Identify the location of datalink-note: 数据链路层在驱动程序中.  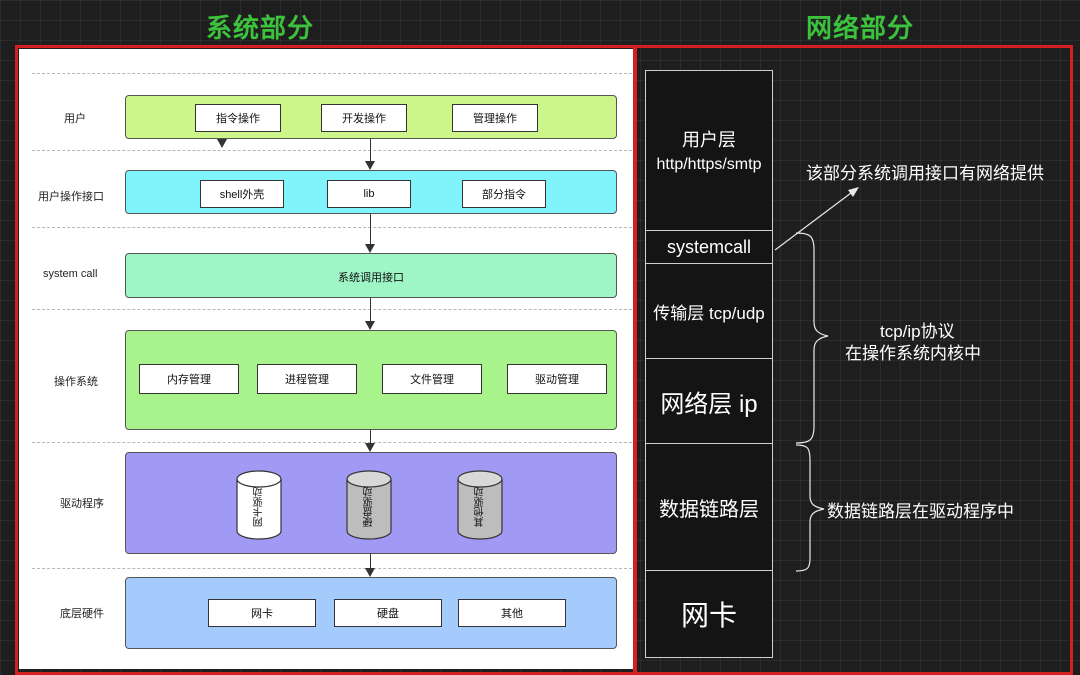
(920, 511).